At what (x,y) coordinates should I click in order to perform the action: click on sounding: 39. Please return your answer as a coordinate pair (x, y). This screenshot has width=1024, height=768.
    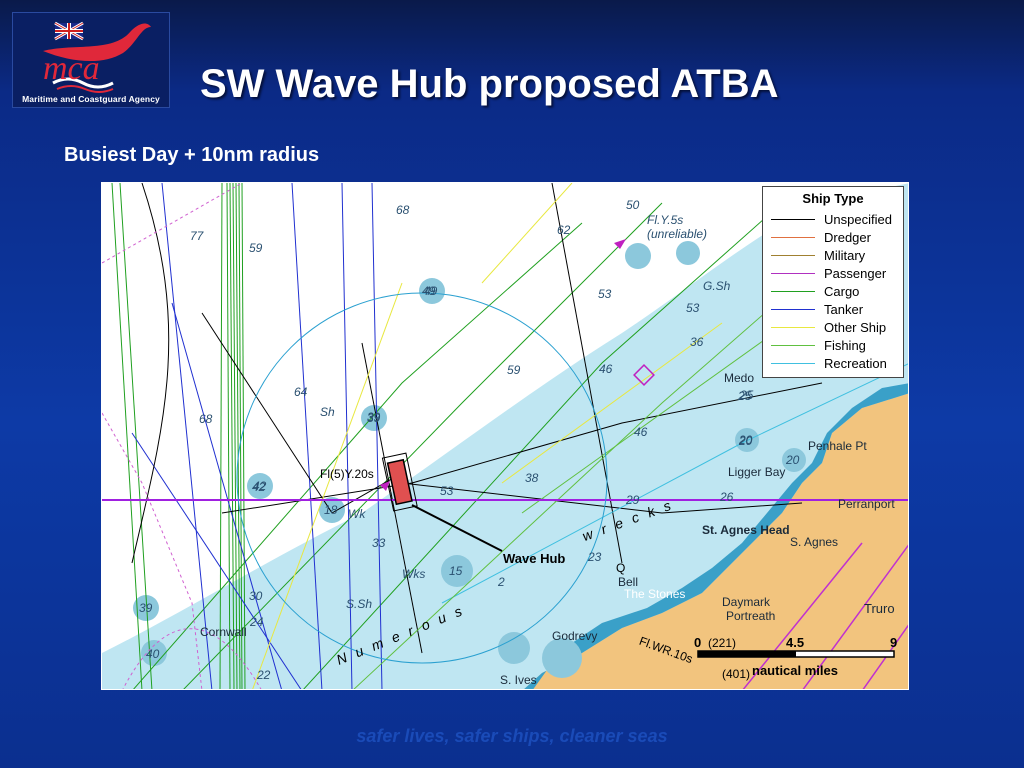
    Looking at the image, I should click on (146, 608).